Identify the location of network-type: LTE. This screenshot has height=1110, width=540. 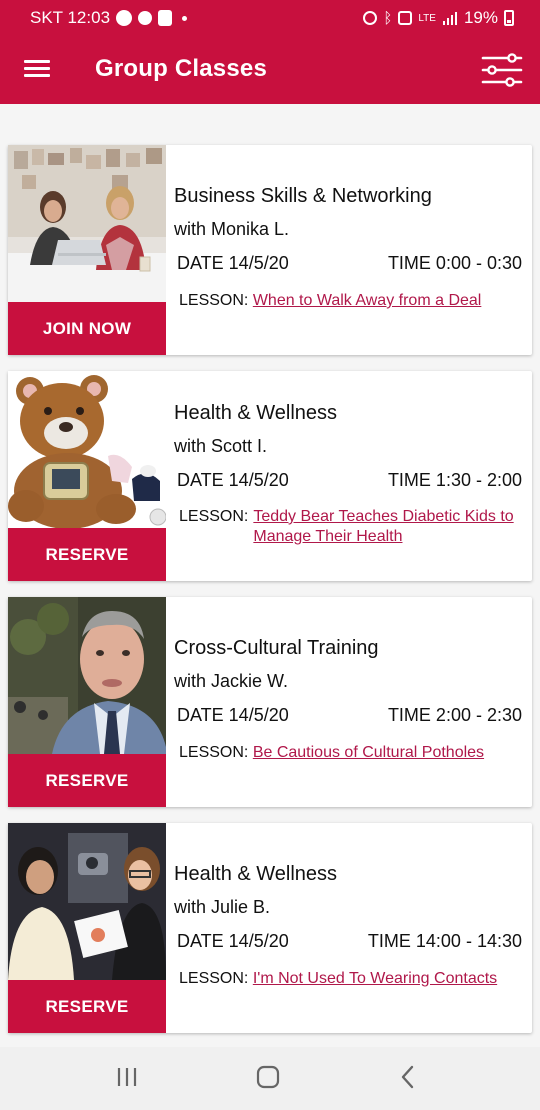
(427, 18).